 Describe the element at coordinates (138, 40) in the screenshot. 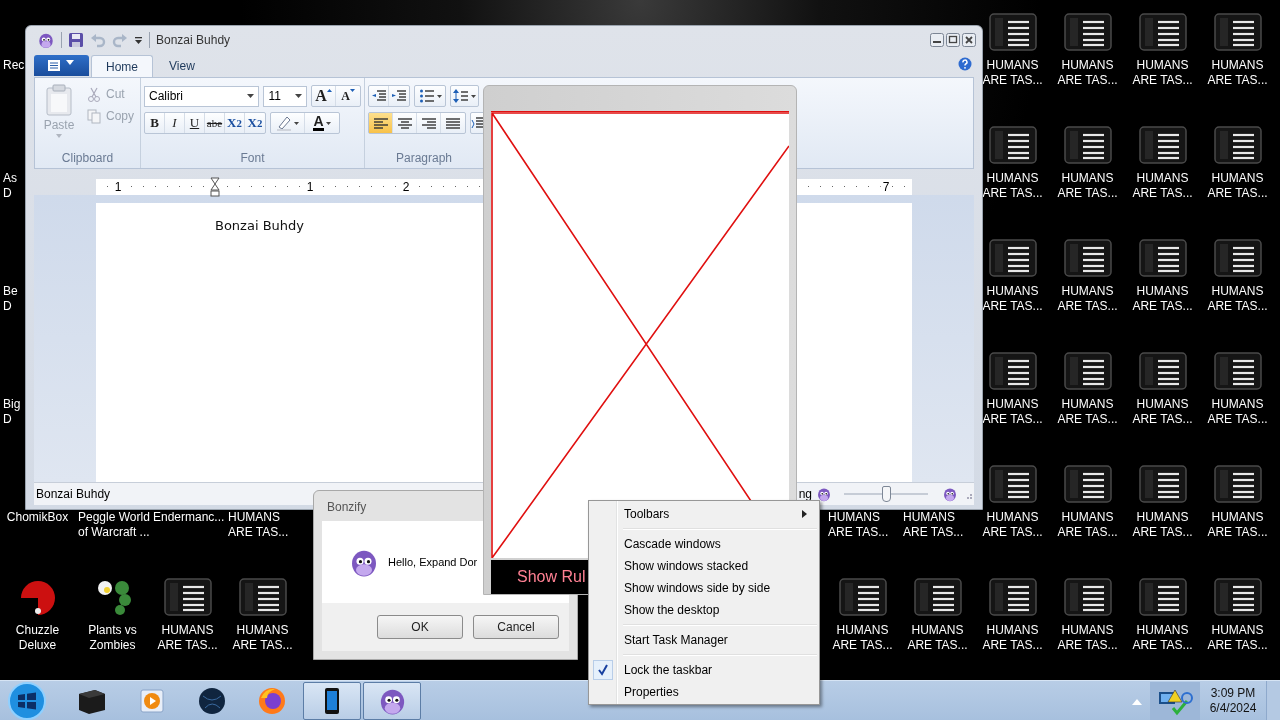

I see `dropdown-caret-icon` at that location.